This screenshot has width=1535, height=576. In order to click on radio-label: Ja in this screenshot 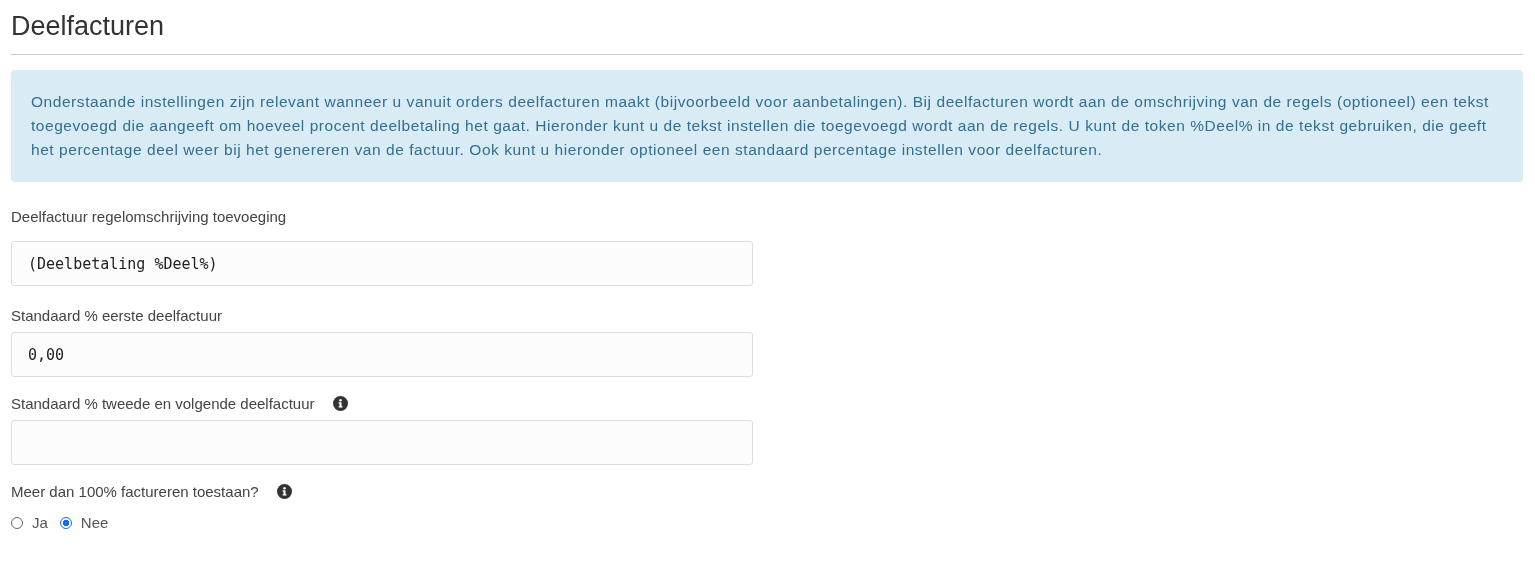, I will do `click(40, 522)`.